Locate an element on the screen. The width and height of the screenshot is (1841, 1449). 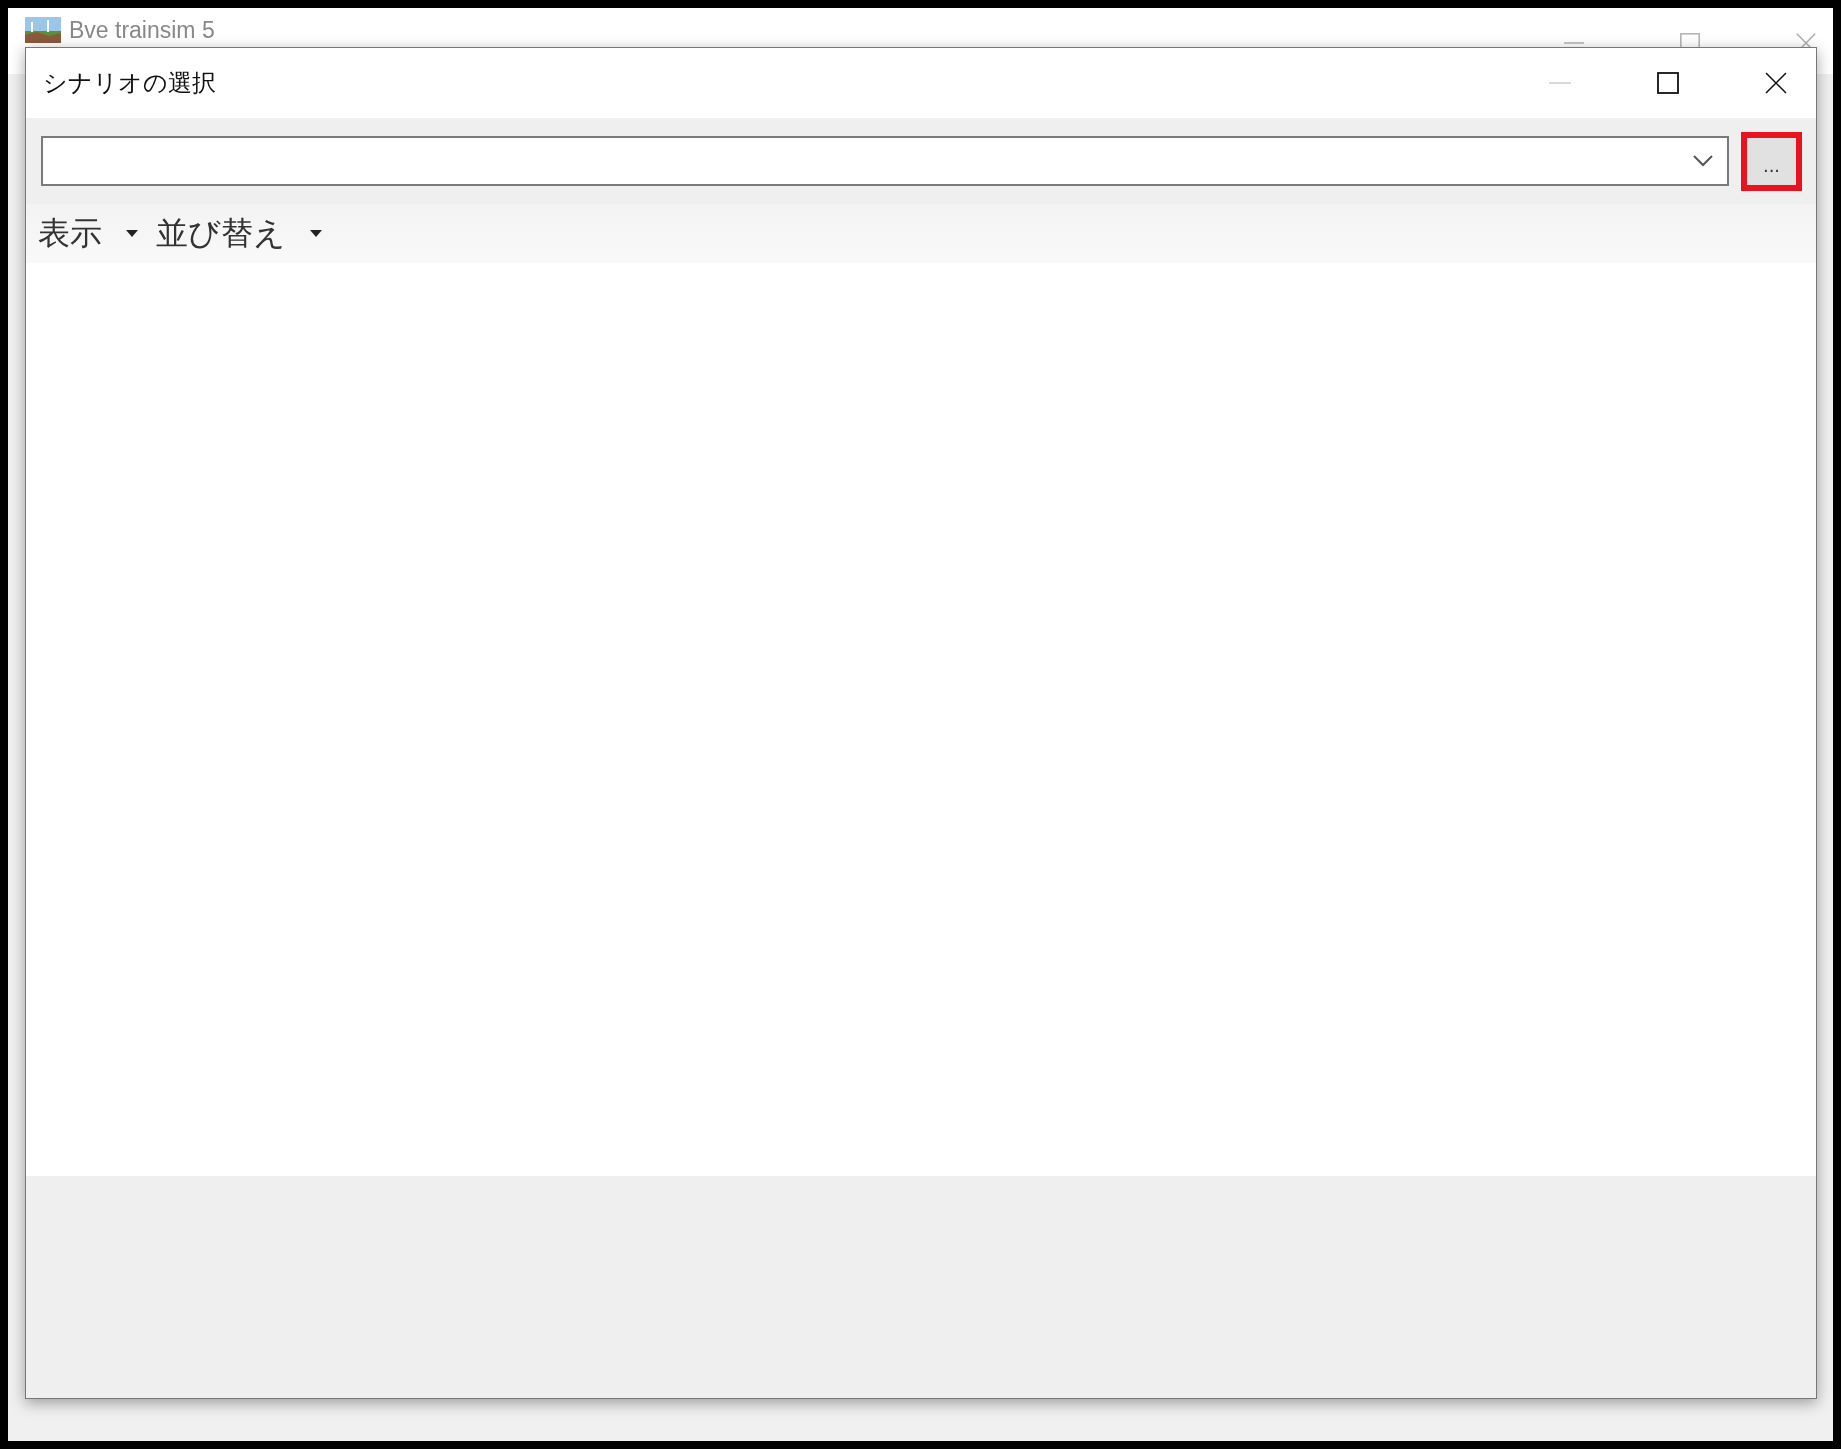
dropdown-menu-button: 表示 is located at coordinates (88, 233).